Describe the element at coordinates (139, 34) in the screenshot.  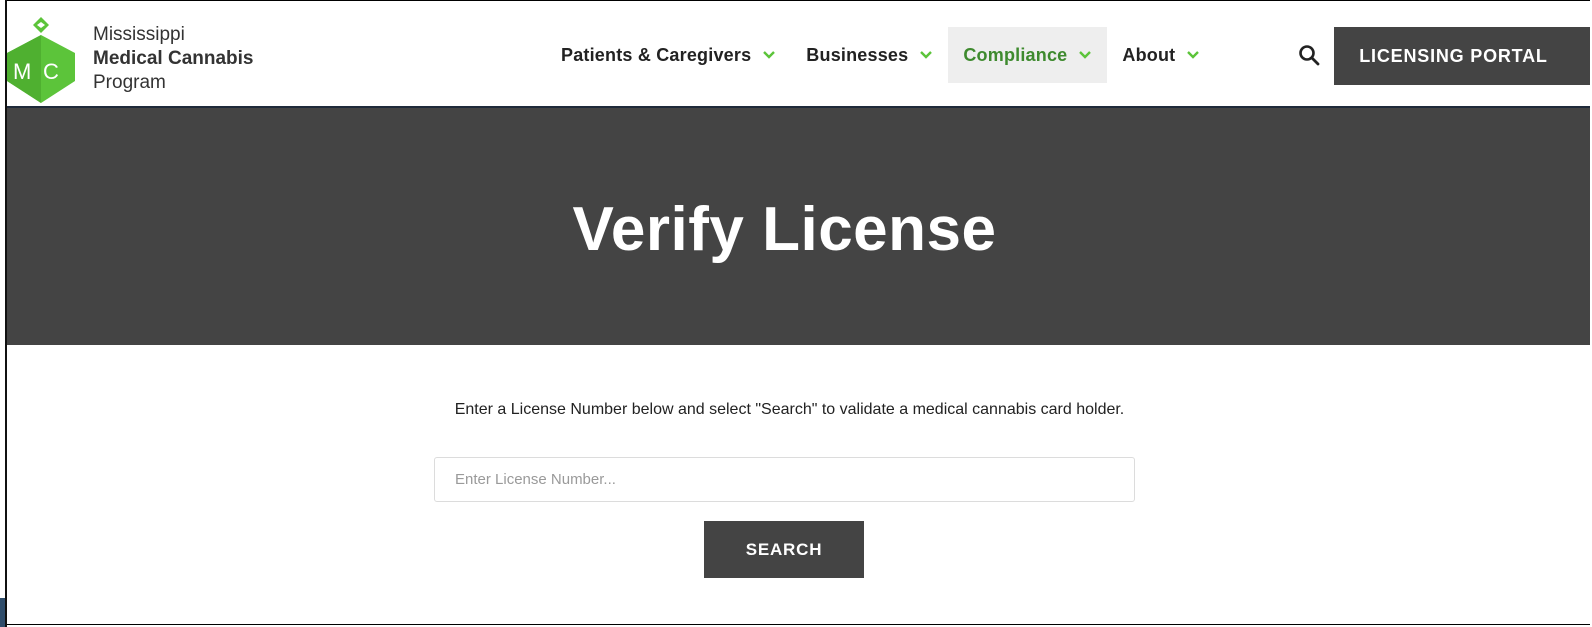
I see `brand-line-1: Mississippi` at that location.